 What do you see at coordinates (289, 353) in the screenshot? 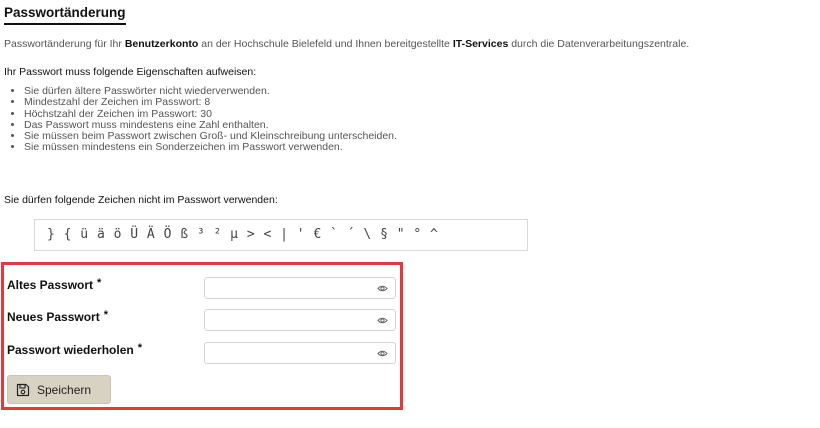
I see `repeat-password-input` at bounding box center [289, 353].